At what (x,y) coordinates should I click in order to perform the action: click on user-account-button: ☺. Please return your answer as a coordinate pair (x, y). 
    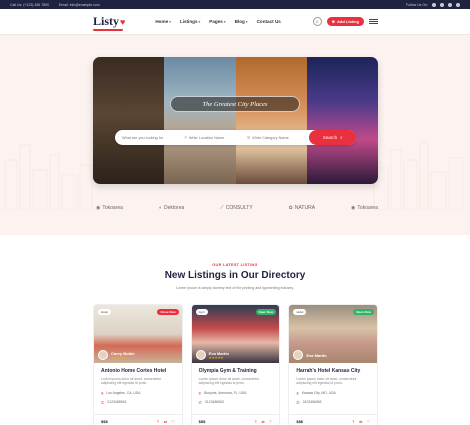
    Looking at the image, I should click on (317, 21).